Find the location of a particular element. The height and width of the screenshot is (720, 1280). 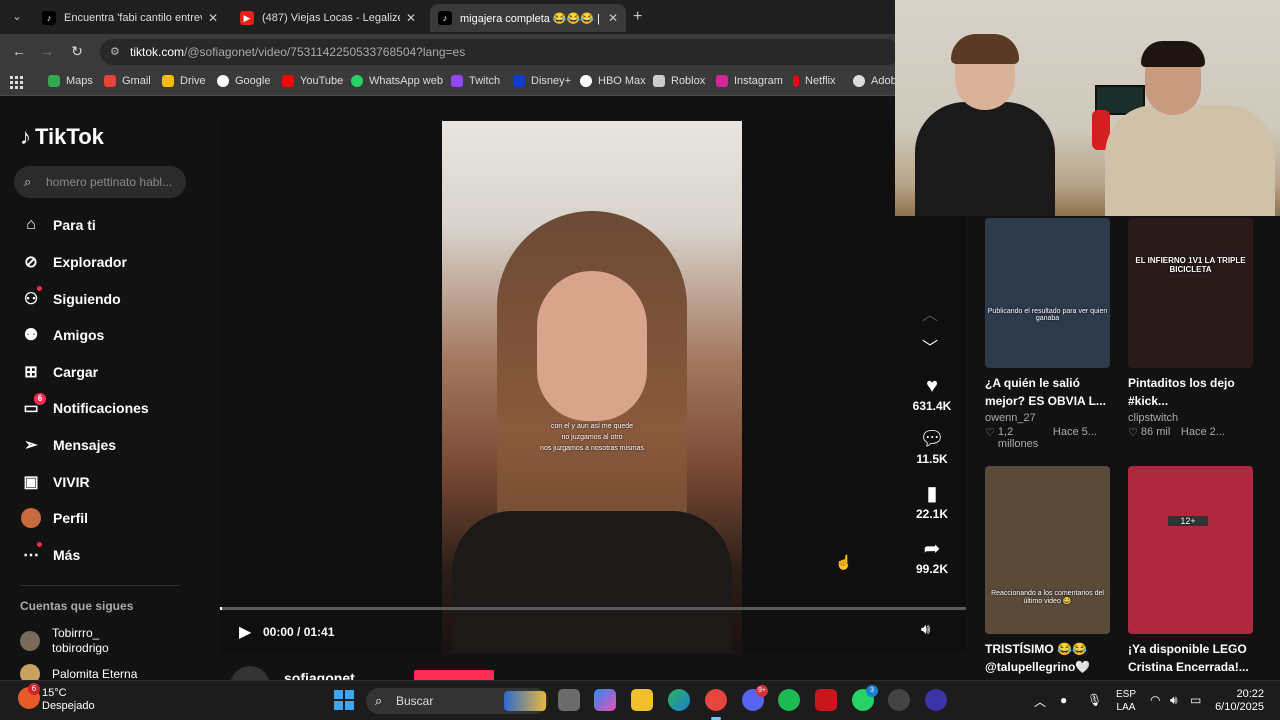

nav-perfil: Perfil is located at coordinates (54, 518).